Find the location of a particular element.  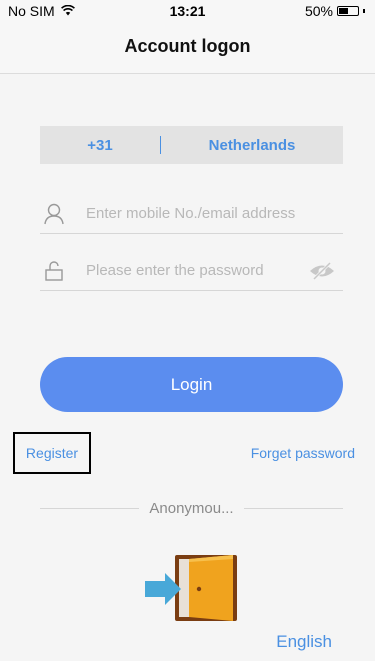

user-icon is located at coordinates (54, 214).